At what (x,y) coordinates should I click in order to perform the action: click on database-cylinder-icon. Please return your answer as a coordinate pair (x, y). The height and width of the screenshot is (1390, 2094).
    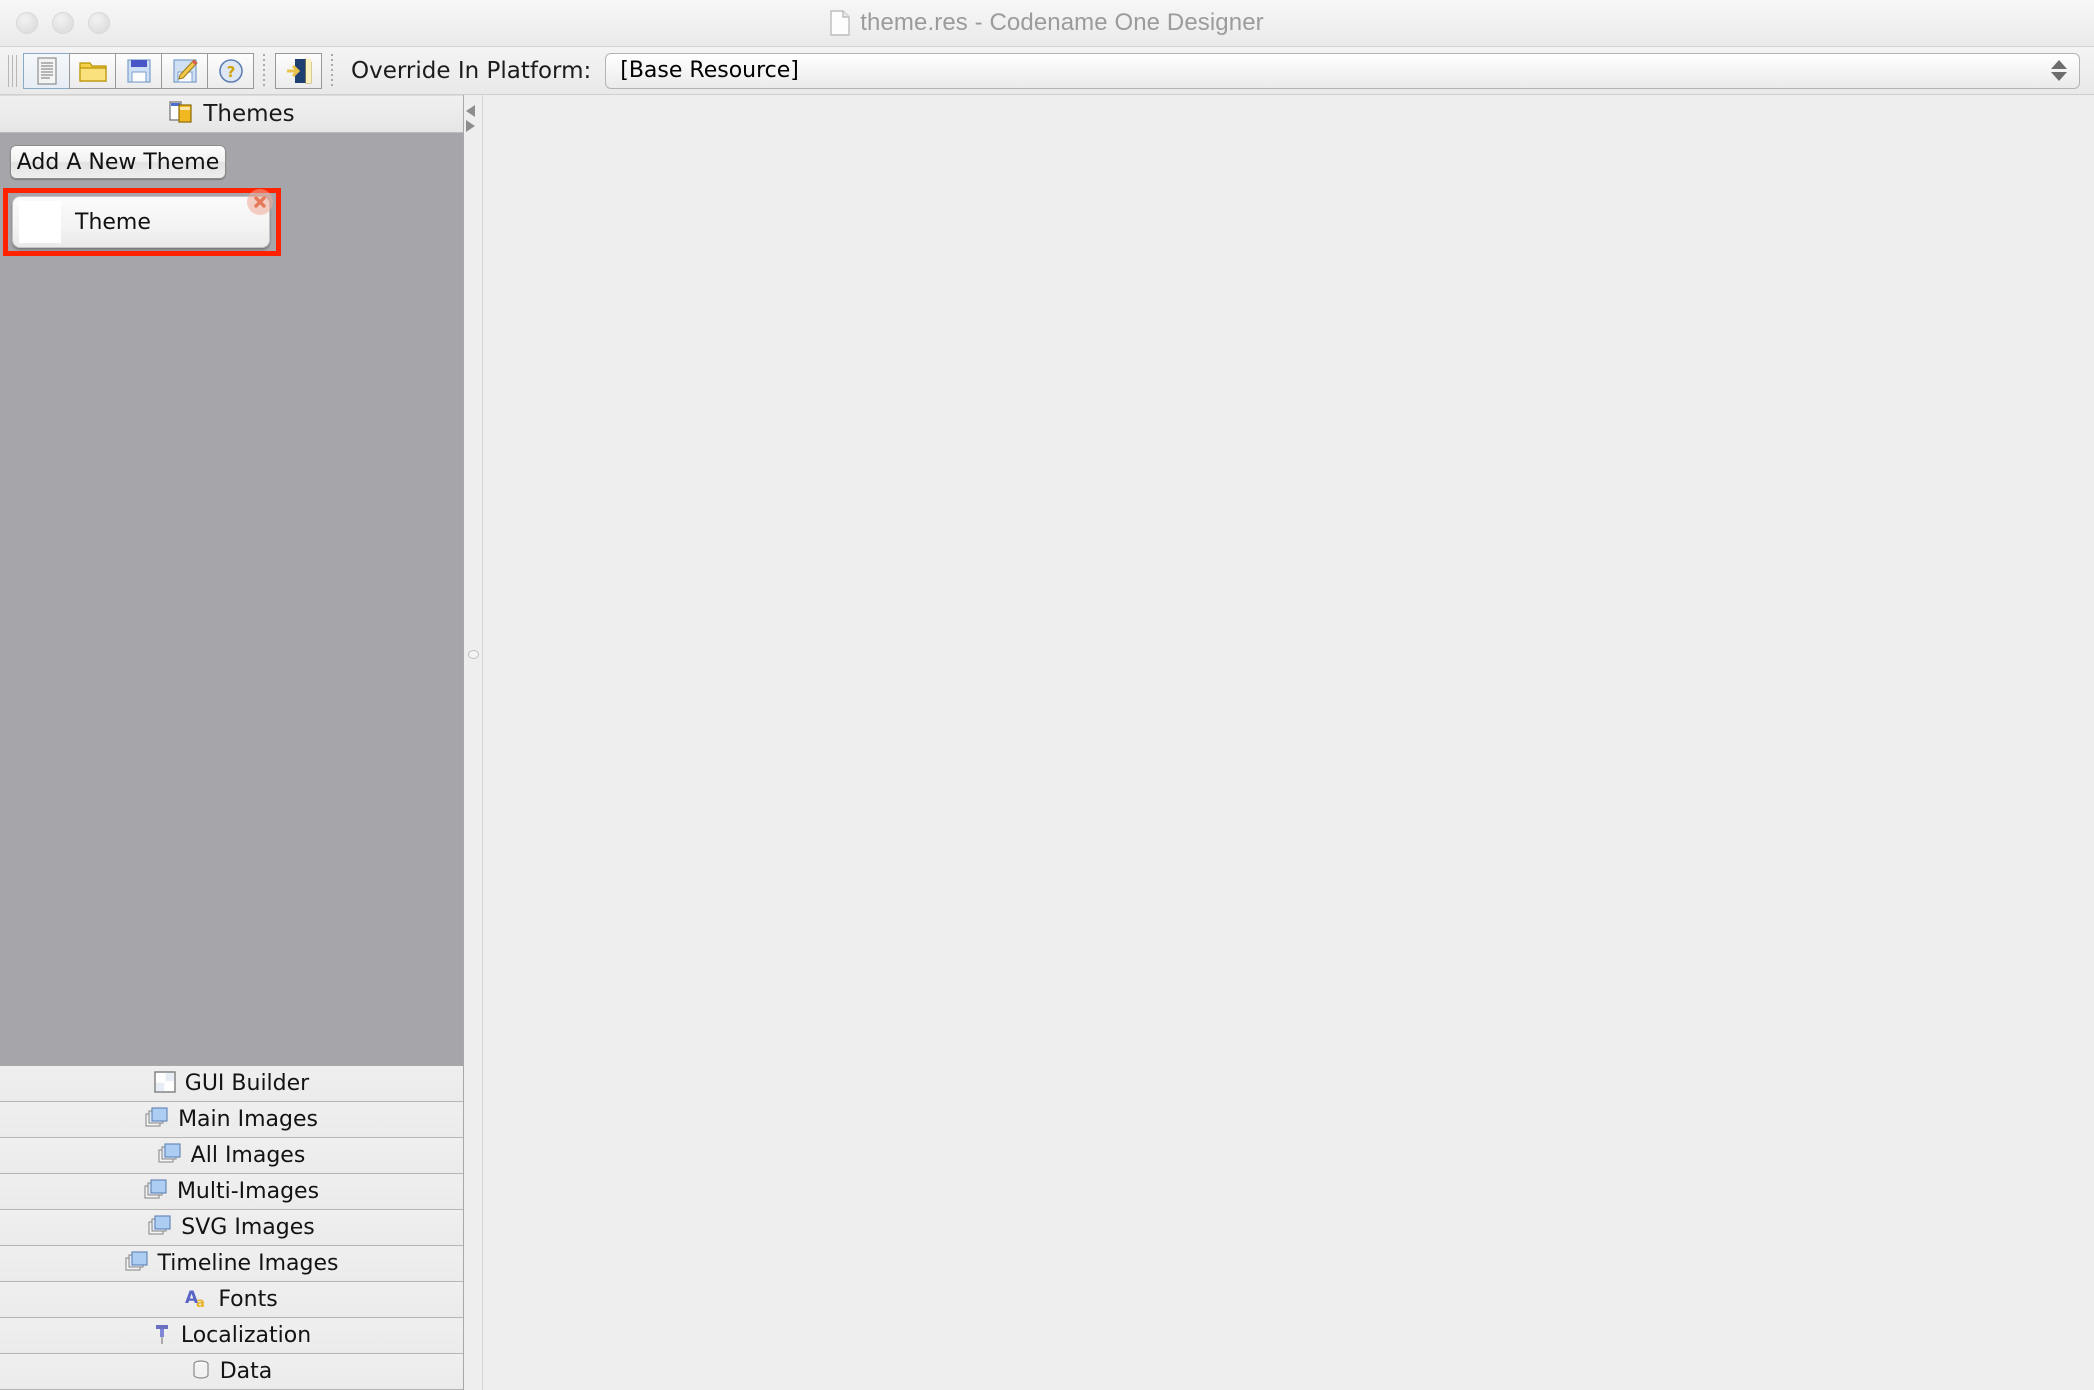
    Looking at the image, I should click on (201, 1372).